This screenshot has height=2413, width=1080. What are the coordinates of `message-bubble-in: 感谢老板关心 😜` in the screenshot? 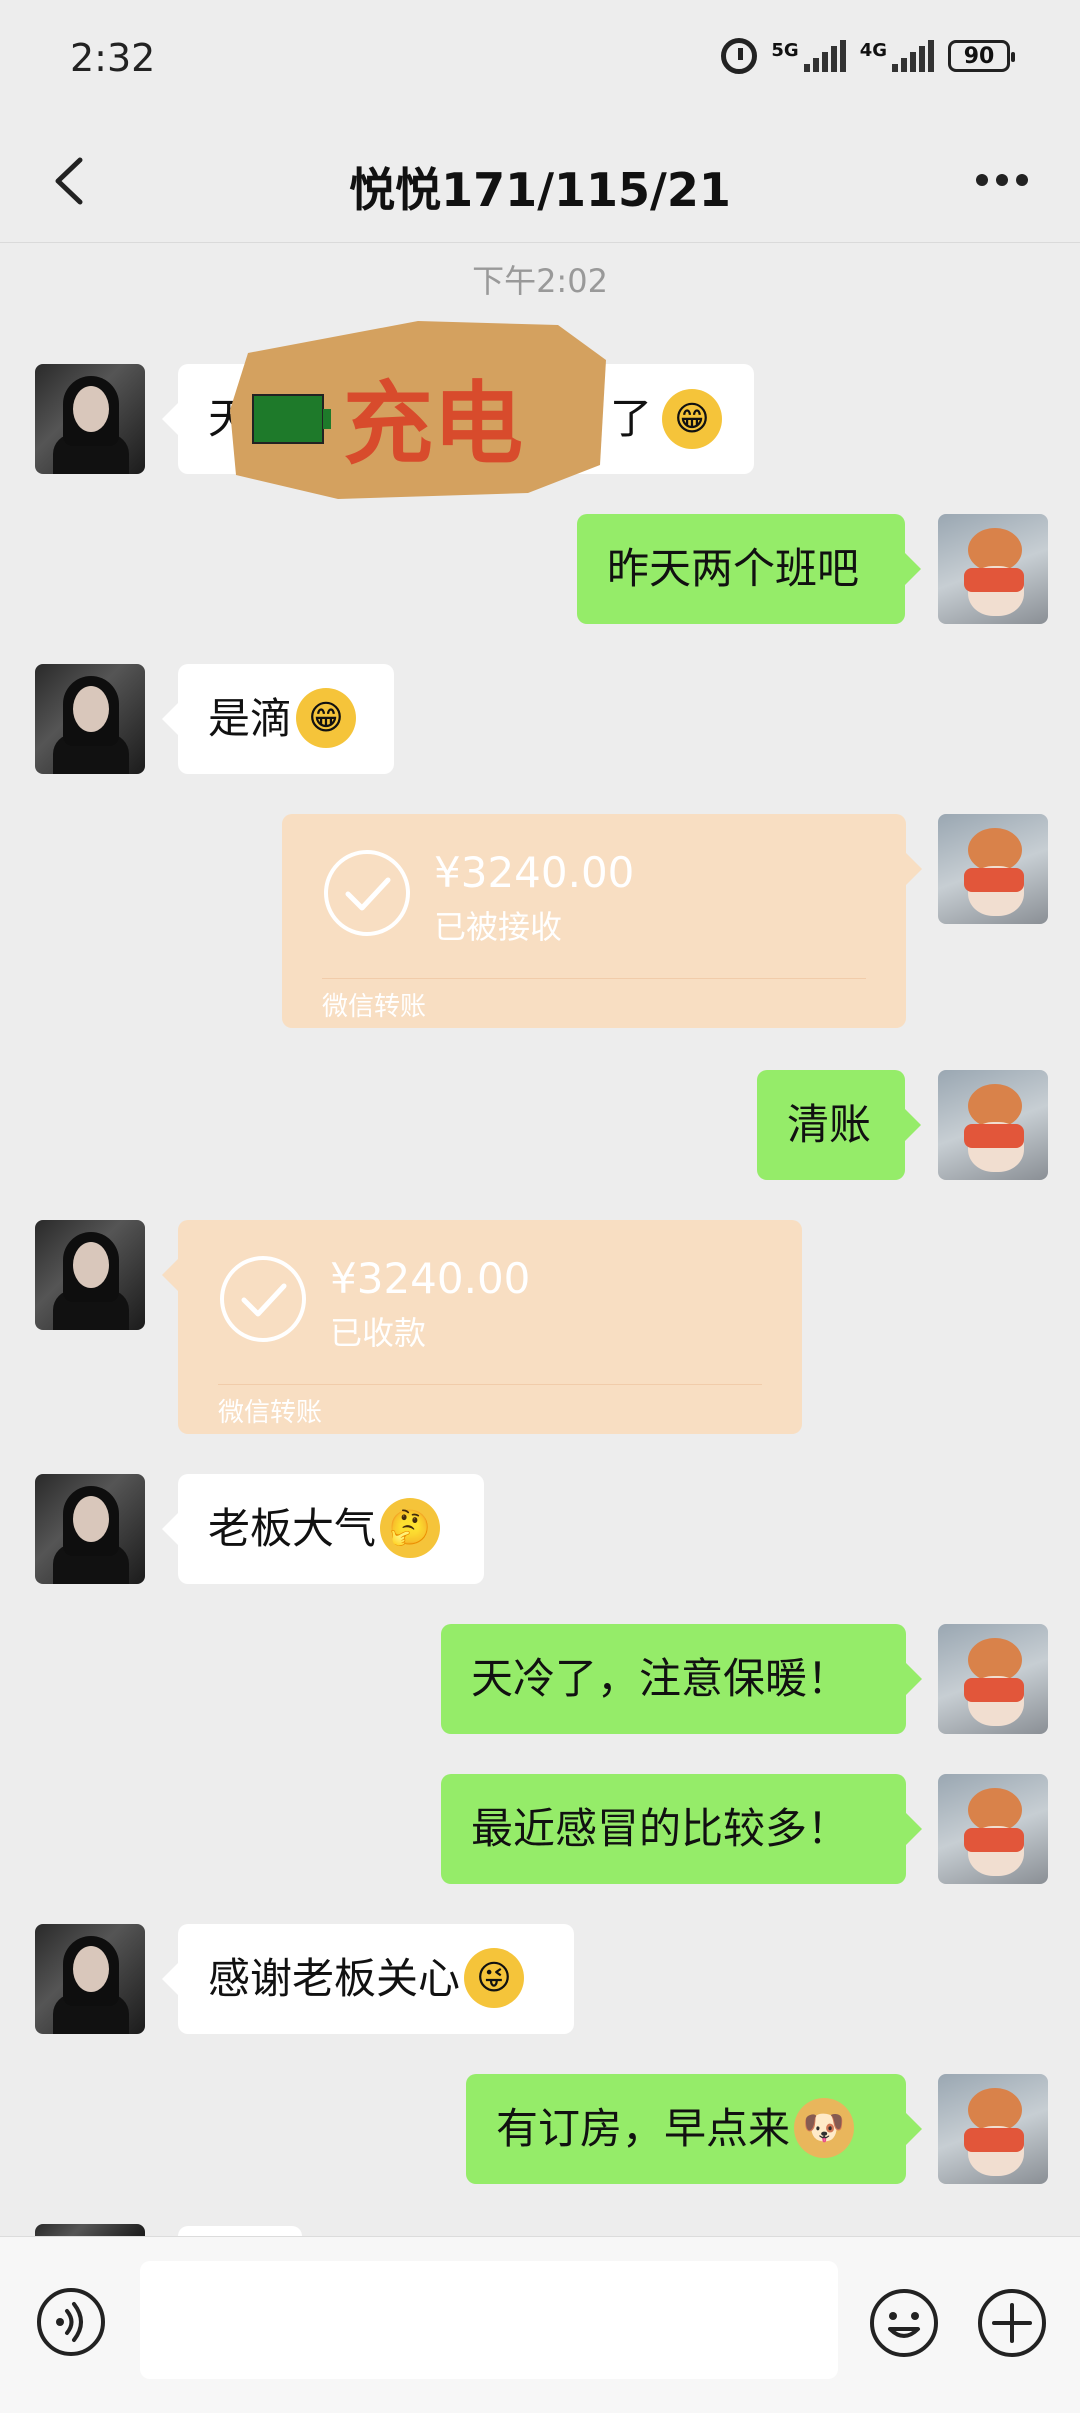 It's located at (368, 1979).